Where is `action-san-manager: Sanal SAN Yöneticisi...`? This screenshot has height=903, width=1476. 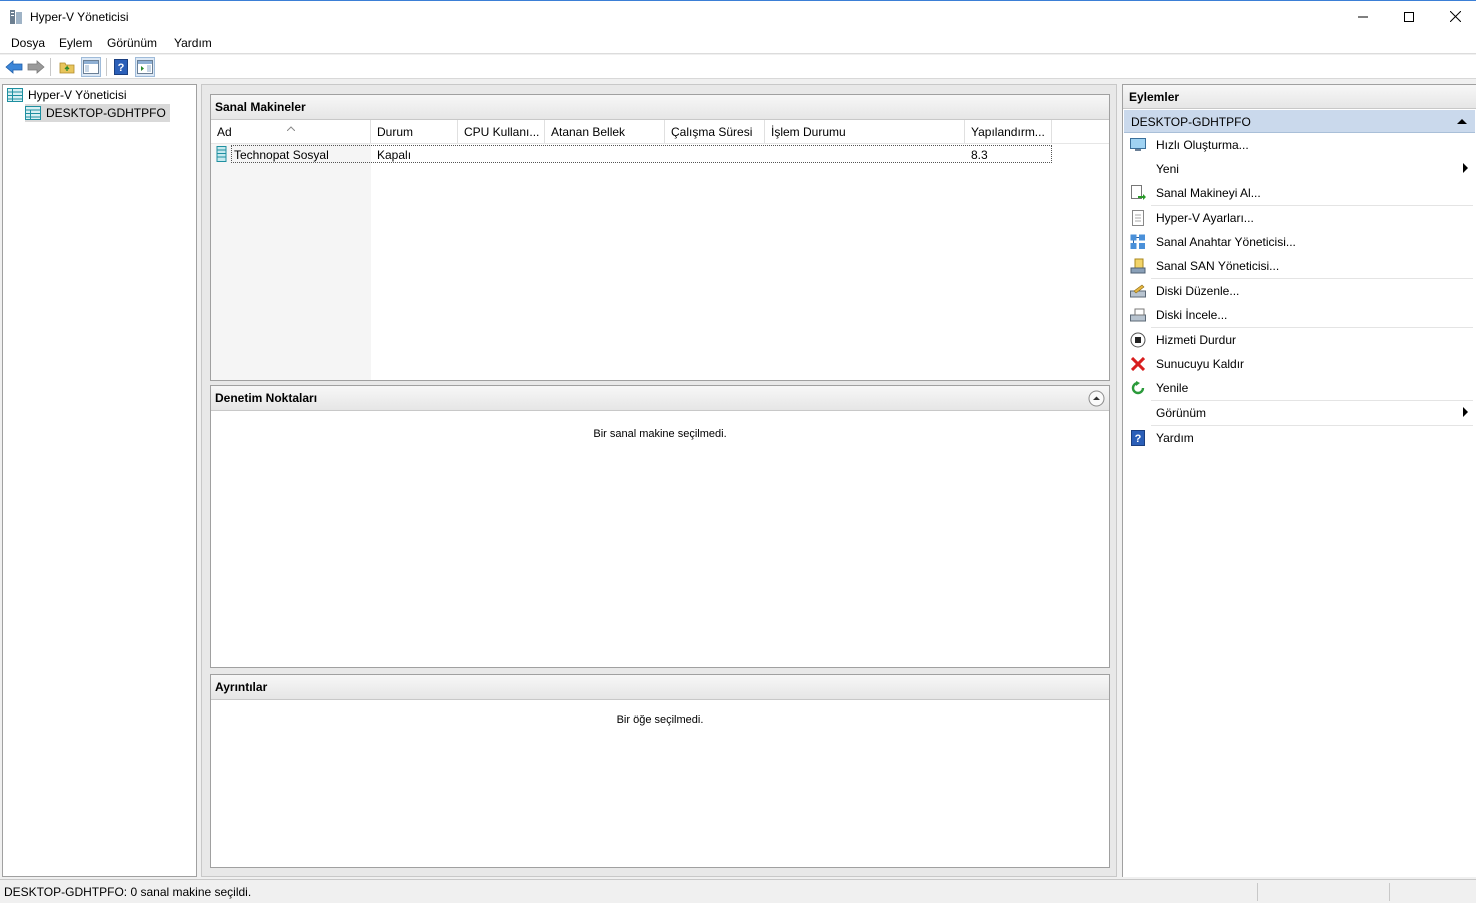
action-san-manager: Sanal SAN Yöneticisi... is located at coordinates (1298, 266).